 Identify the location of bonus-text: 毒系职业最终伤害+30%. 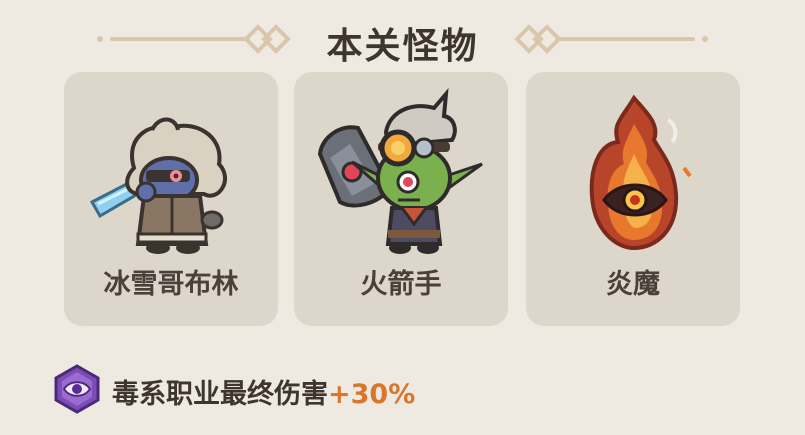
(263, 391).